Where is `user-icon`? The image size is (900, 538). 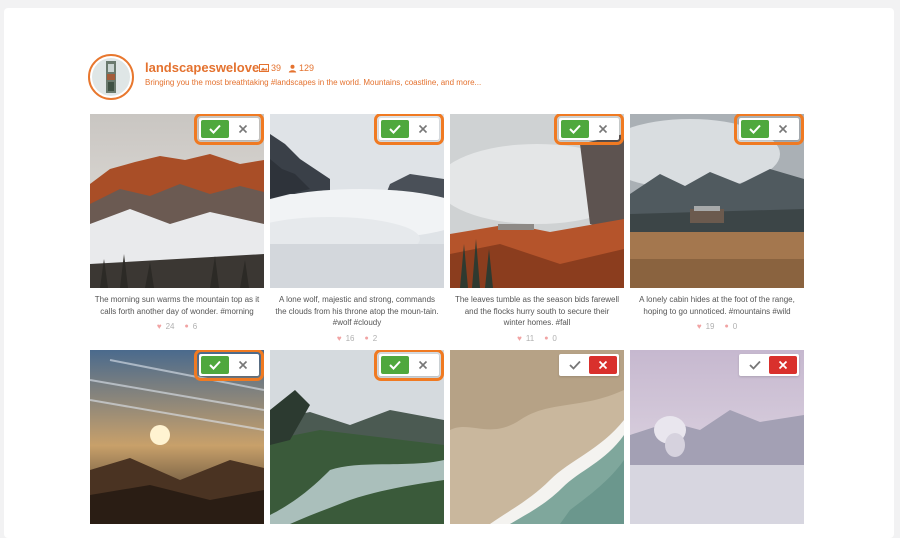
user-icon is located at coordinates (292, 68).